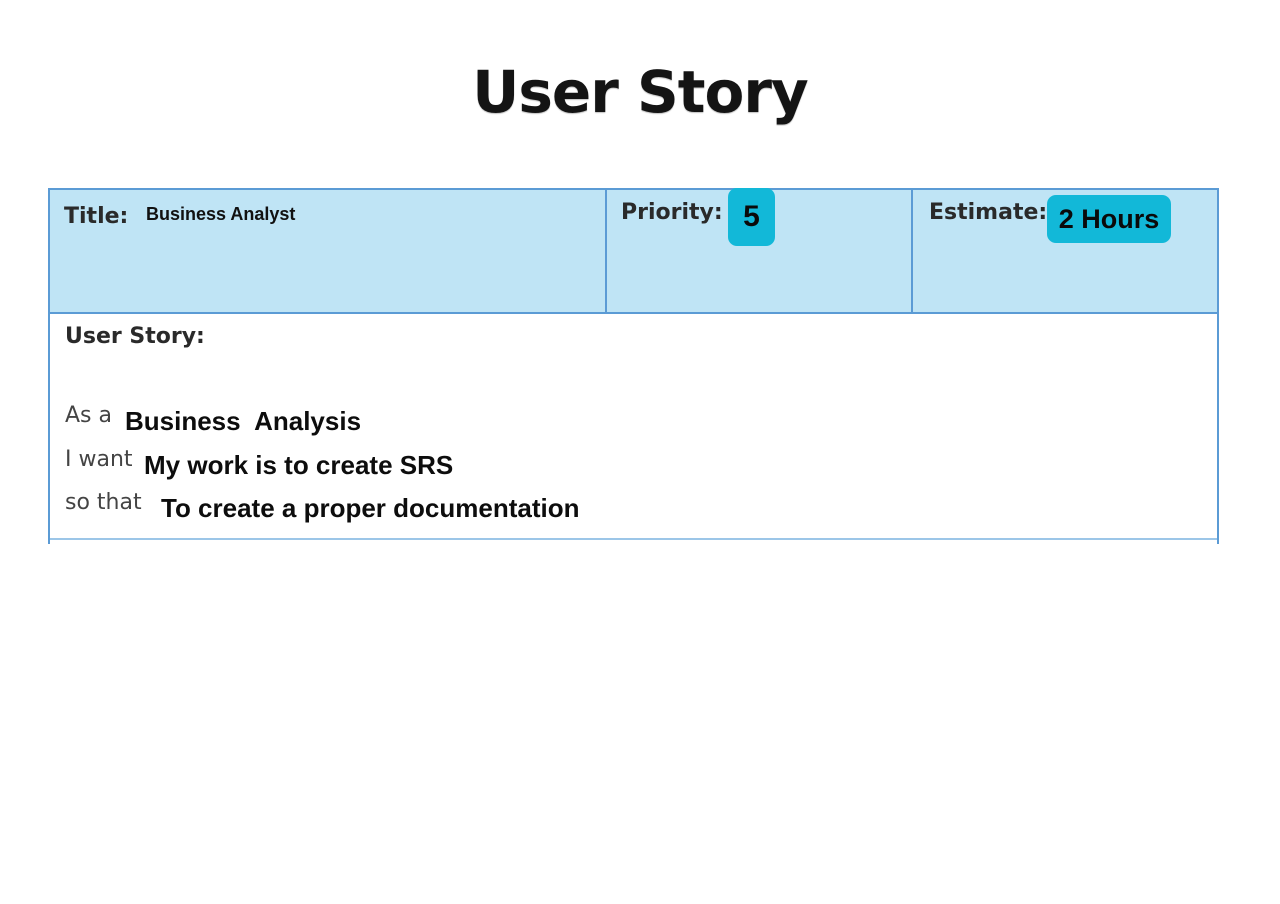 The height and width of the screenshot is (904, 1280). What do you see at coordinates (243, 421) in the screenshot?
I see `as-a-value: Business Analysis` at bounding box center [243, 421].